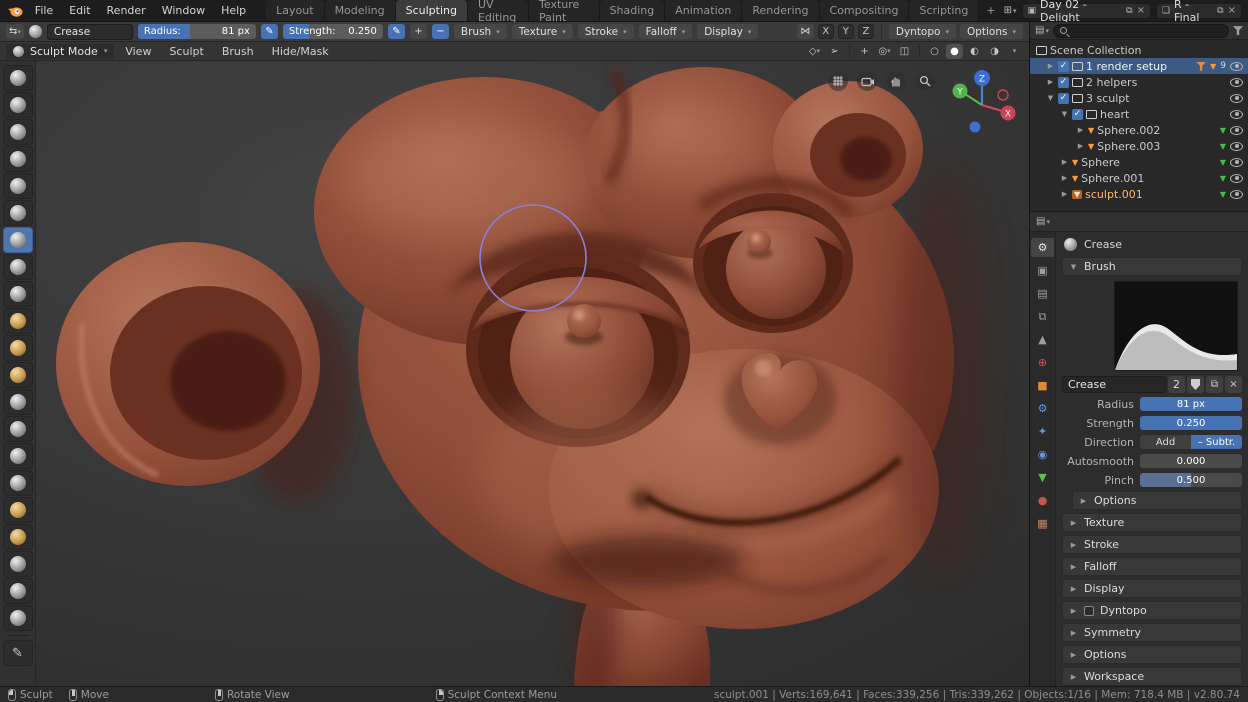 This screenshot has width=1248, height=702. I want to click on collapse-icon: ▼, so click(1064, 114).